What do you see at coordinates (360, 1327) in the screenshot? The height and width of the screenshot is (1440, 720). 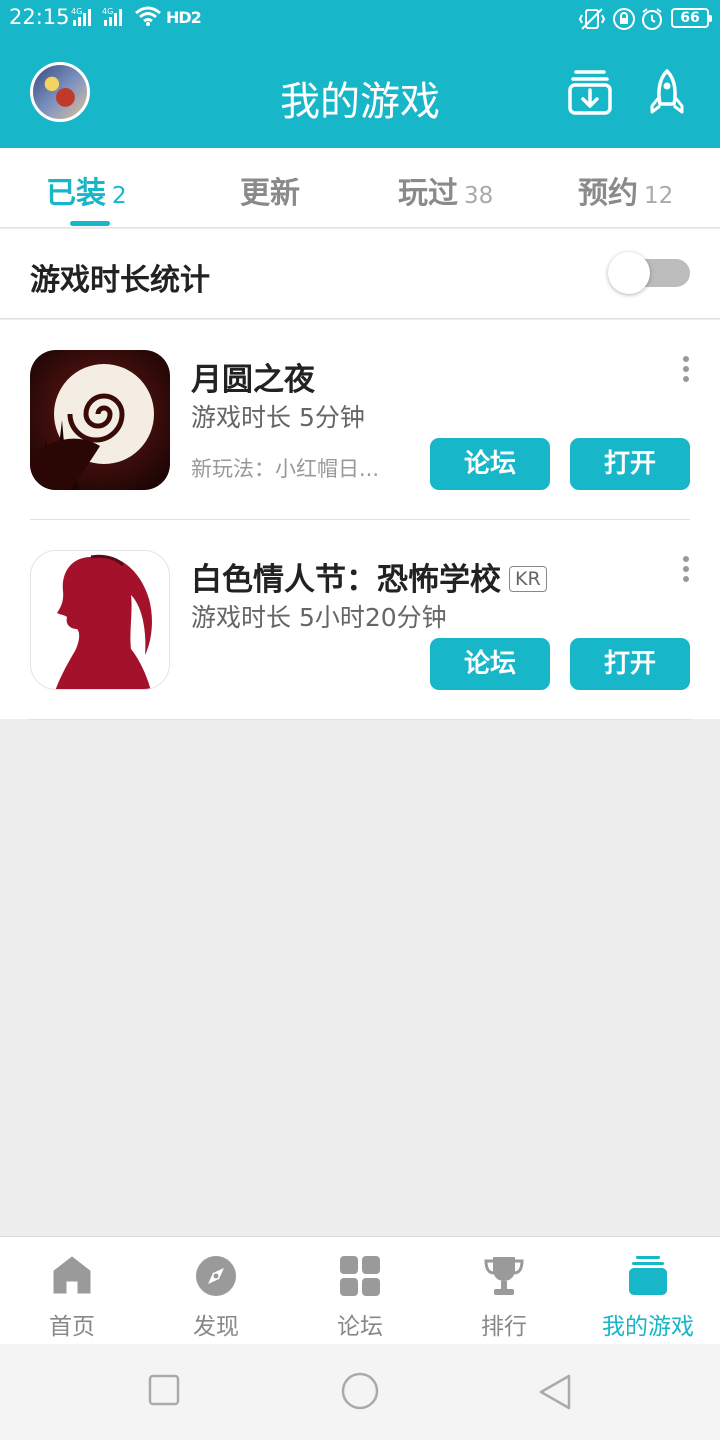 I see `nav-label: 论坛` at bounding box center [360, 1327].